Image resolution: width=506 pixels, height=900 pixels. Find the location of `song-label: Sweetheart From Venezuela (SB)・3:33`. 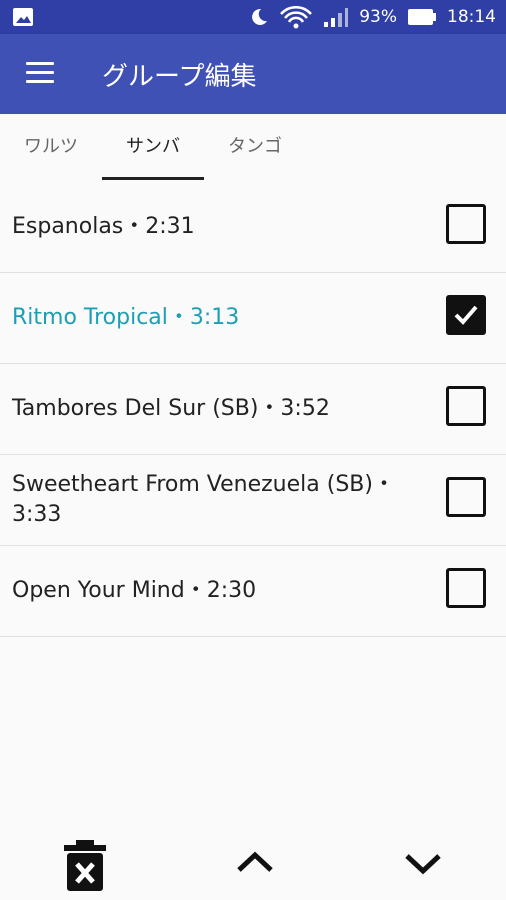

song-label: Sweetheart From Venezuela (SB)・3:33 is located at coordinates (203, 499).